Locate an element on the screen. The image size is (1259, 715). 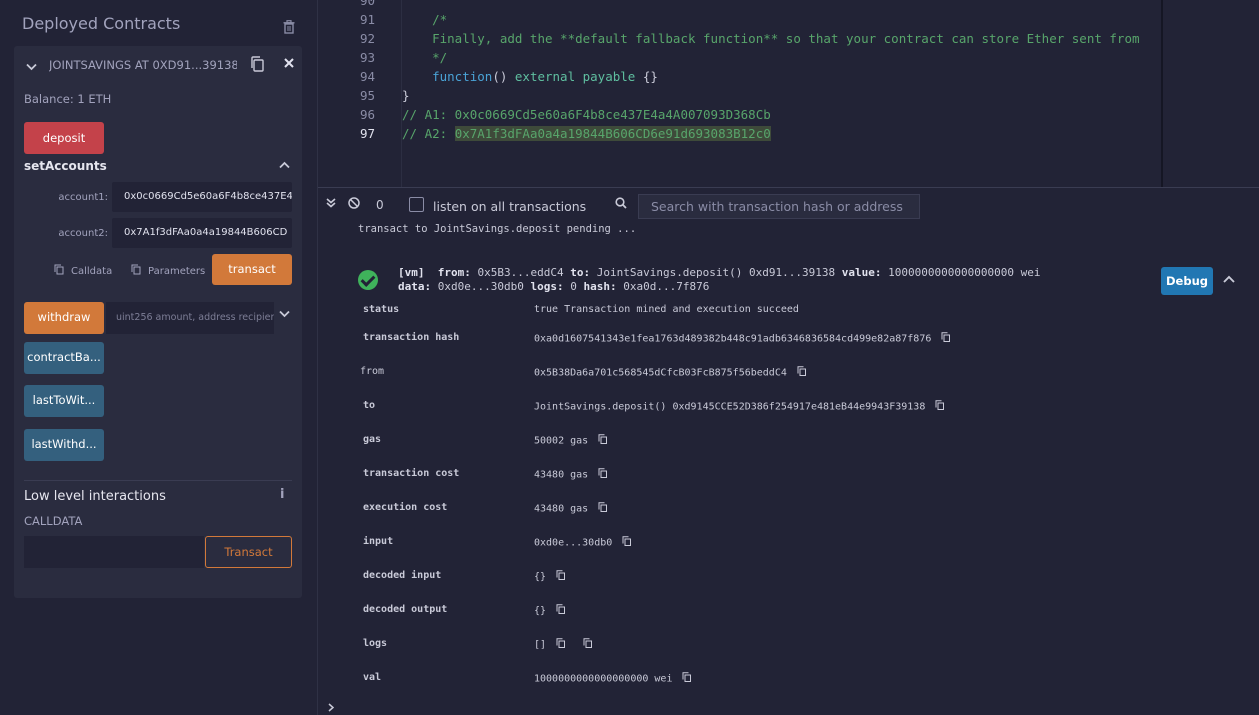
tx-row-key: from is located at coordinates (372, 371).